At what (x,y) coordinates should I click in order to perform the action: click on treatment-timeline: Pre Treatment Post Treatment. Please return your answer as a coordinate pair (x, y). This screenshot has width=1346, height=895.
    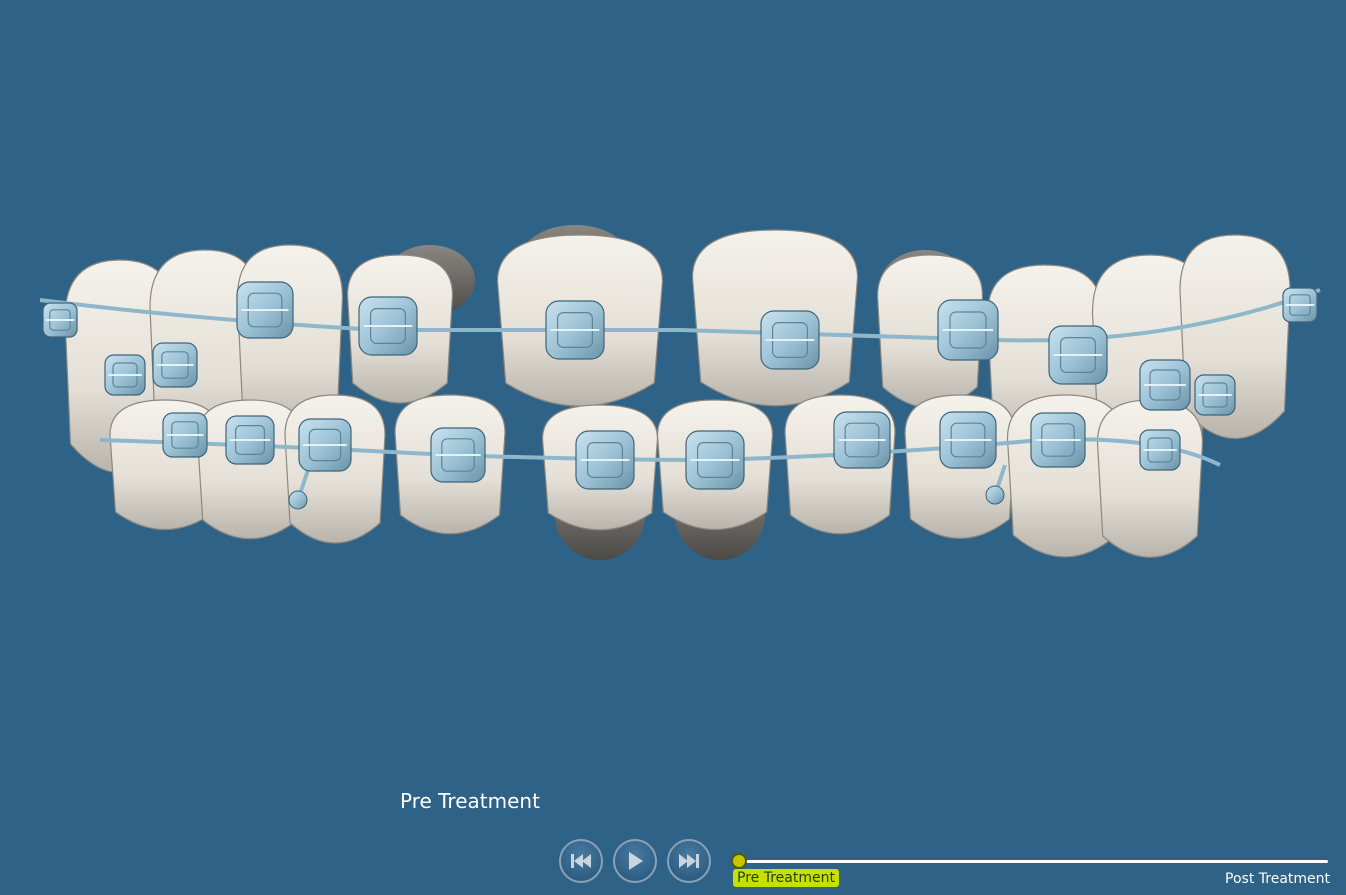
    Looking at the image, I should click on (1030, 872).